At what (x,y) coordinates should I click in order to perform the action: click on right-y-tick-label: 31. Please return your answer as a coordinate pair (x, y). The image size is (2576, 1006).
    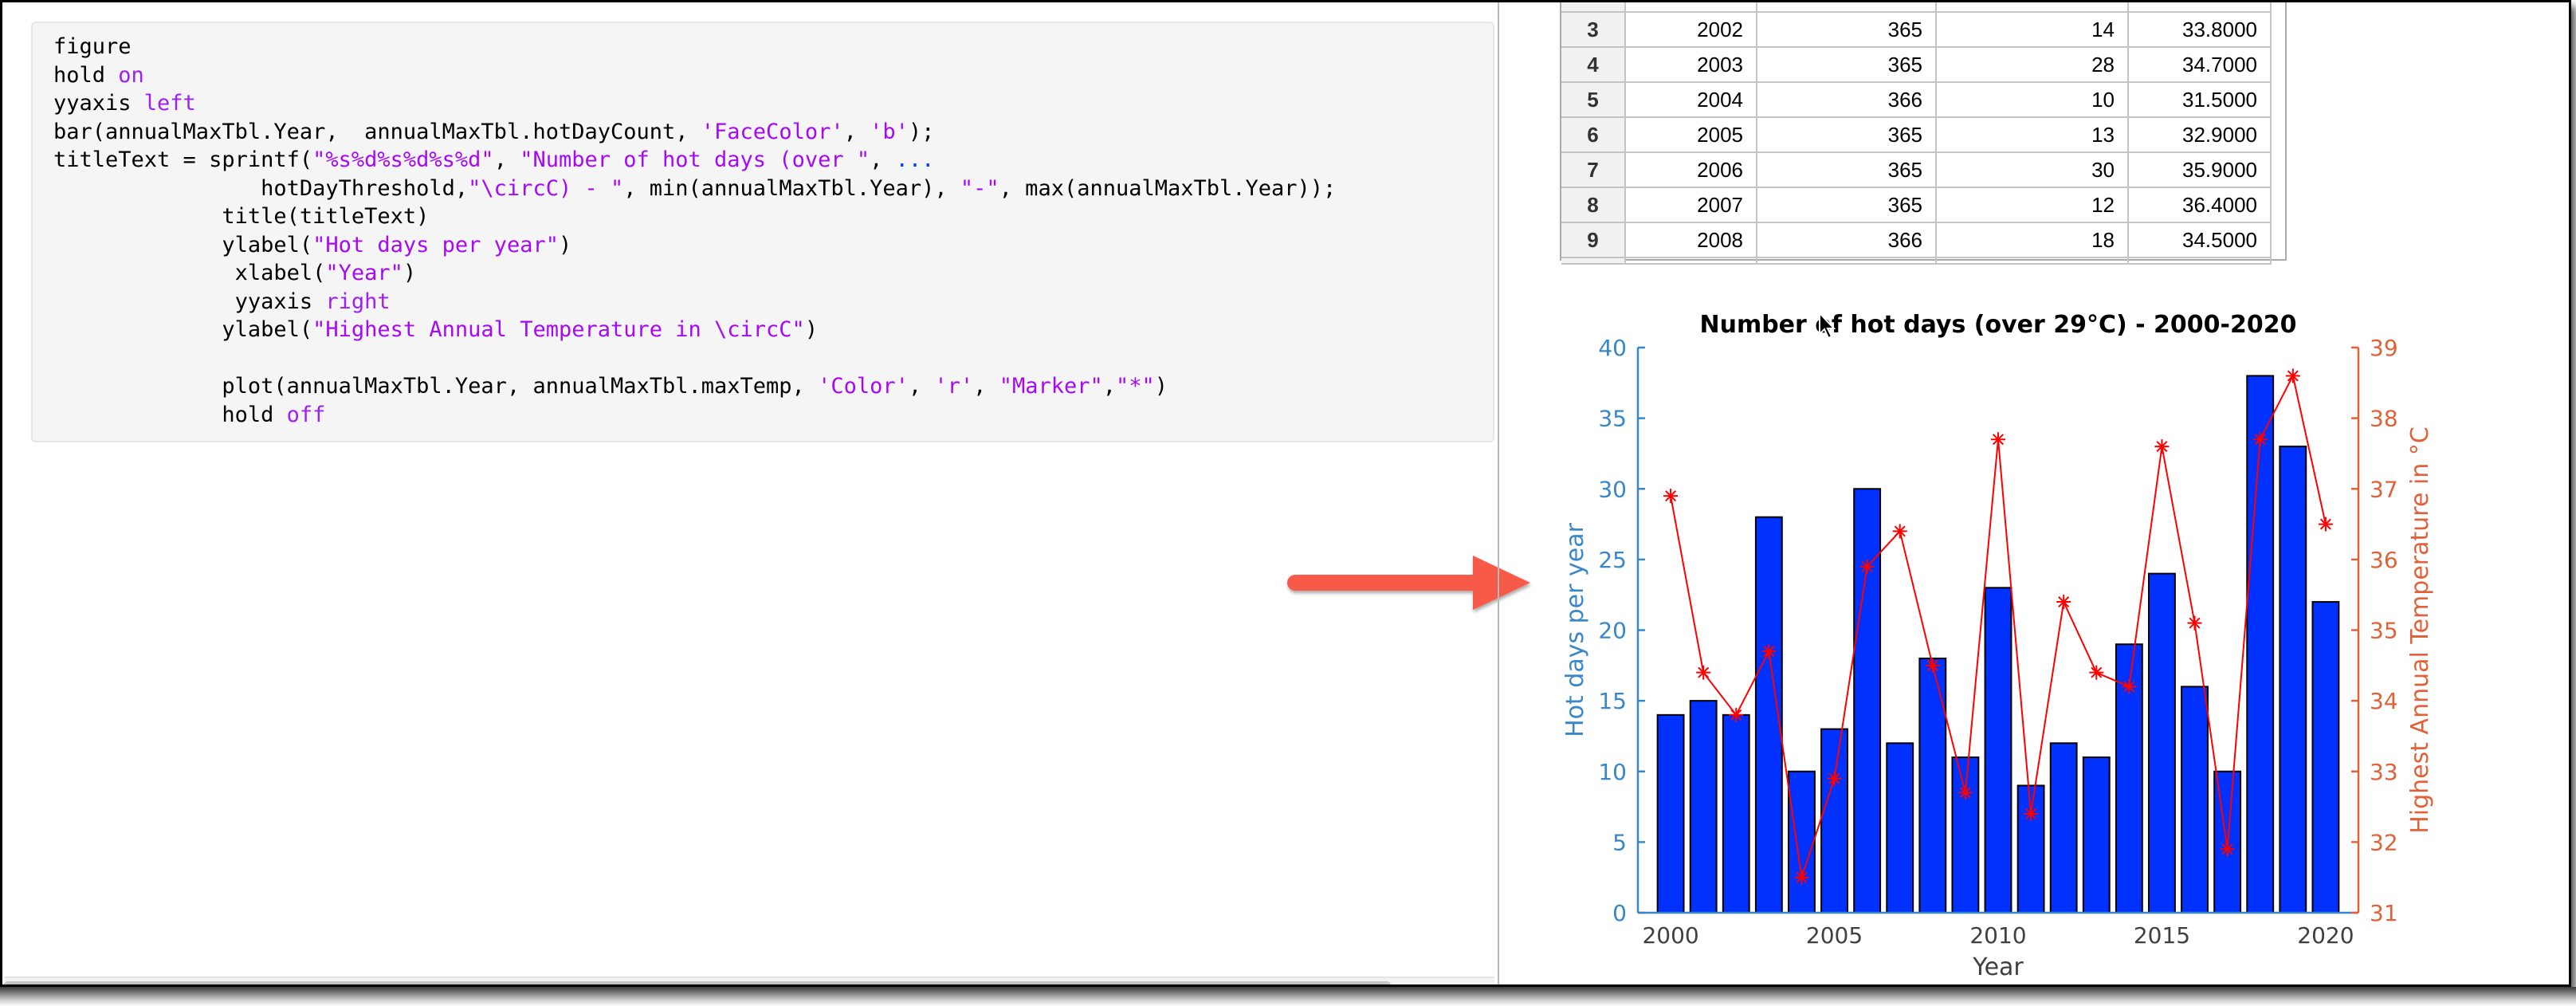
    Looking at the image, I should click on (2384, 913).